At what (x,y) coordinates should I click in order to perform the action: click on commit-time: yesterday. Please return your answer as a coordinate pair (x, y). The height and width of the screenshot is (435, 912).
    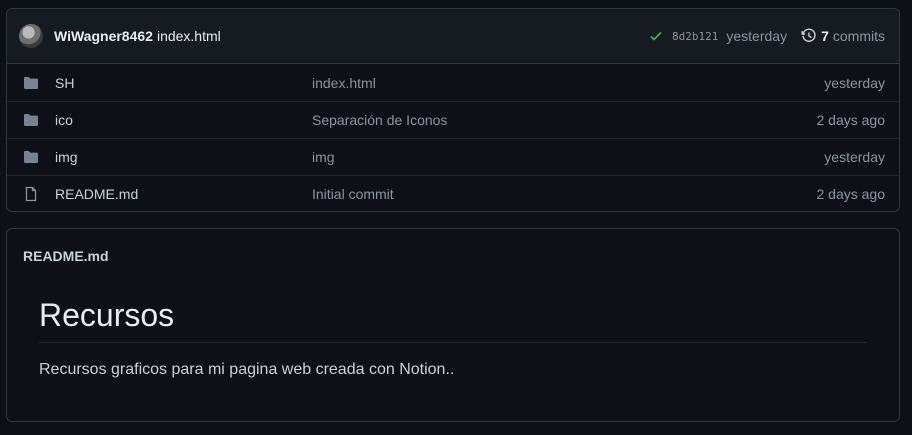
    Looking at the image, I should click on (757, 36).